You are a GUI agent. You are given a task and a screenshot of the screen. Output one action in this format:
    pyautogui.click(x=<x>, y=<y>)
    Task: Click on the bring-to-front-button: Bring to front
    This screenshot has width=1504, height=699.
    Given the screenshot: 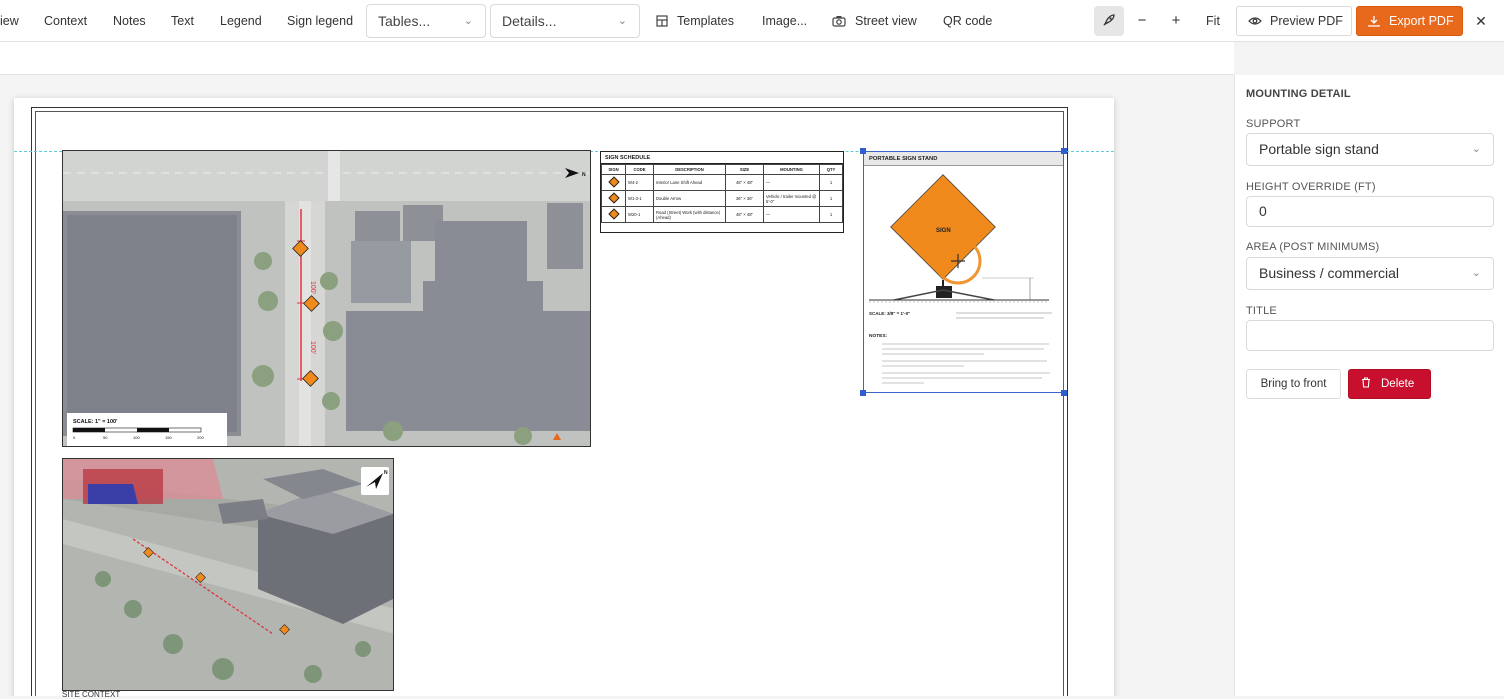 What is the action you would take?
    pyautogui.click(x=1293, y=384)
    